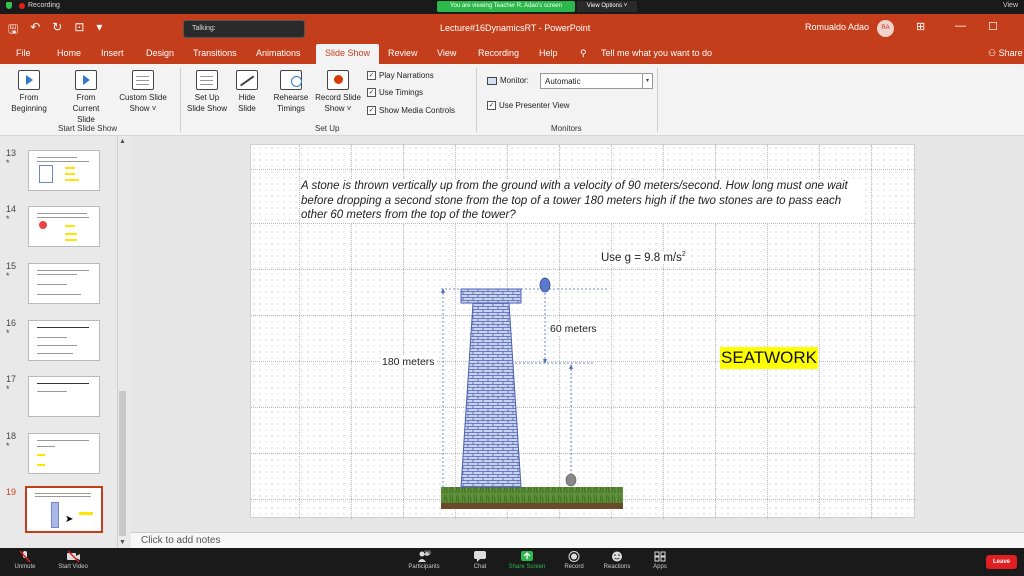 This screenshot has height=576, width=1024. I want to click on tab-review: Review, so click(403, 53).